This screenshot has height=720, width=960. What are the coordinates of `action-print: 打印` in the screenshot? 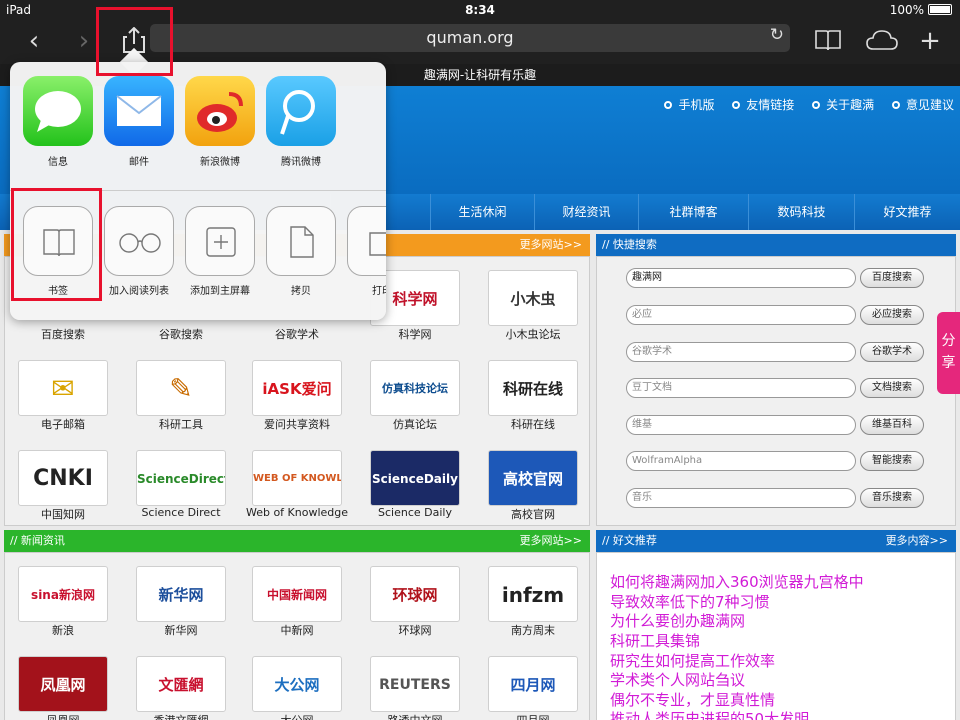 It's located at (366, 251).